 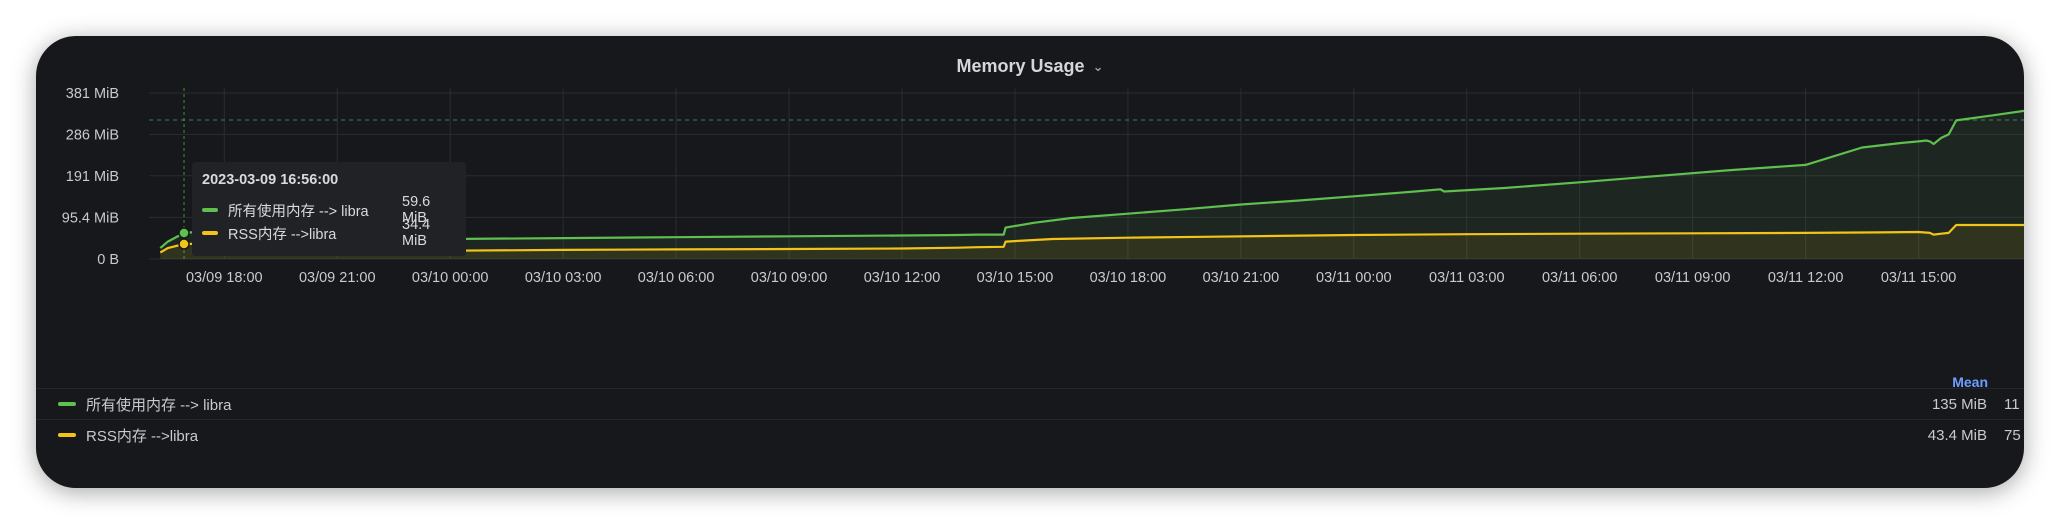 I want to click on legend-max-value: 11, so click(x=2012, y=404).